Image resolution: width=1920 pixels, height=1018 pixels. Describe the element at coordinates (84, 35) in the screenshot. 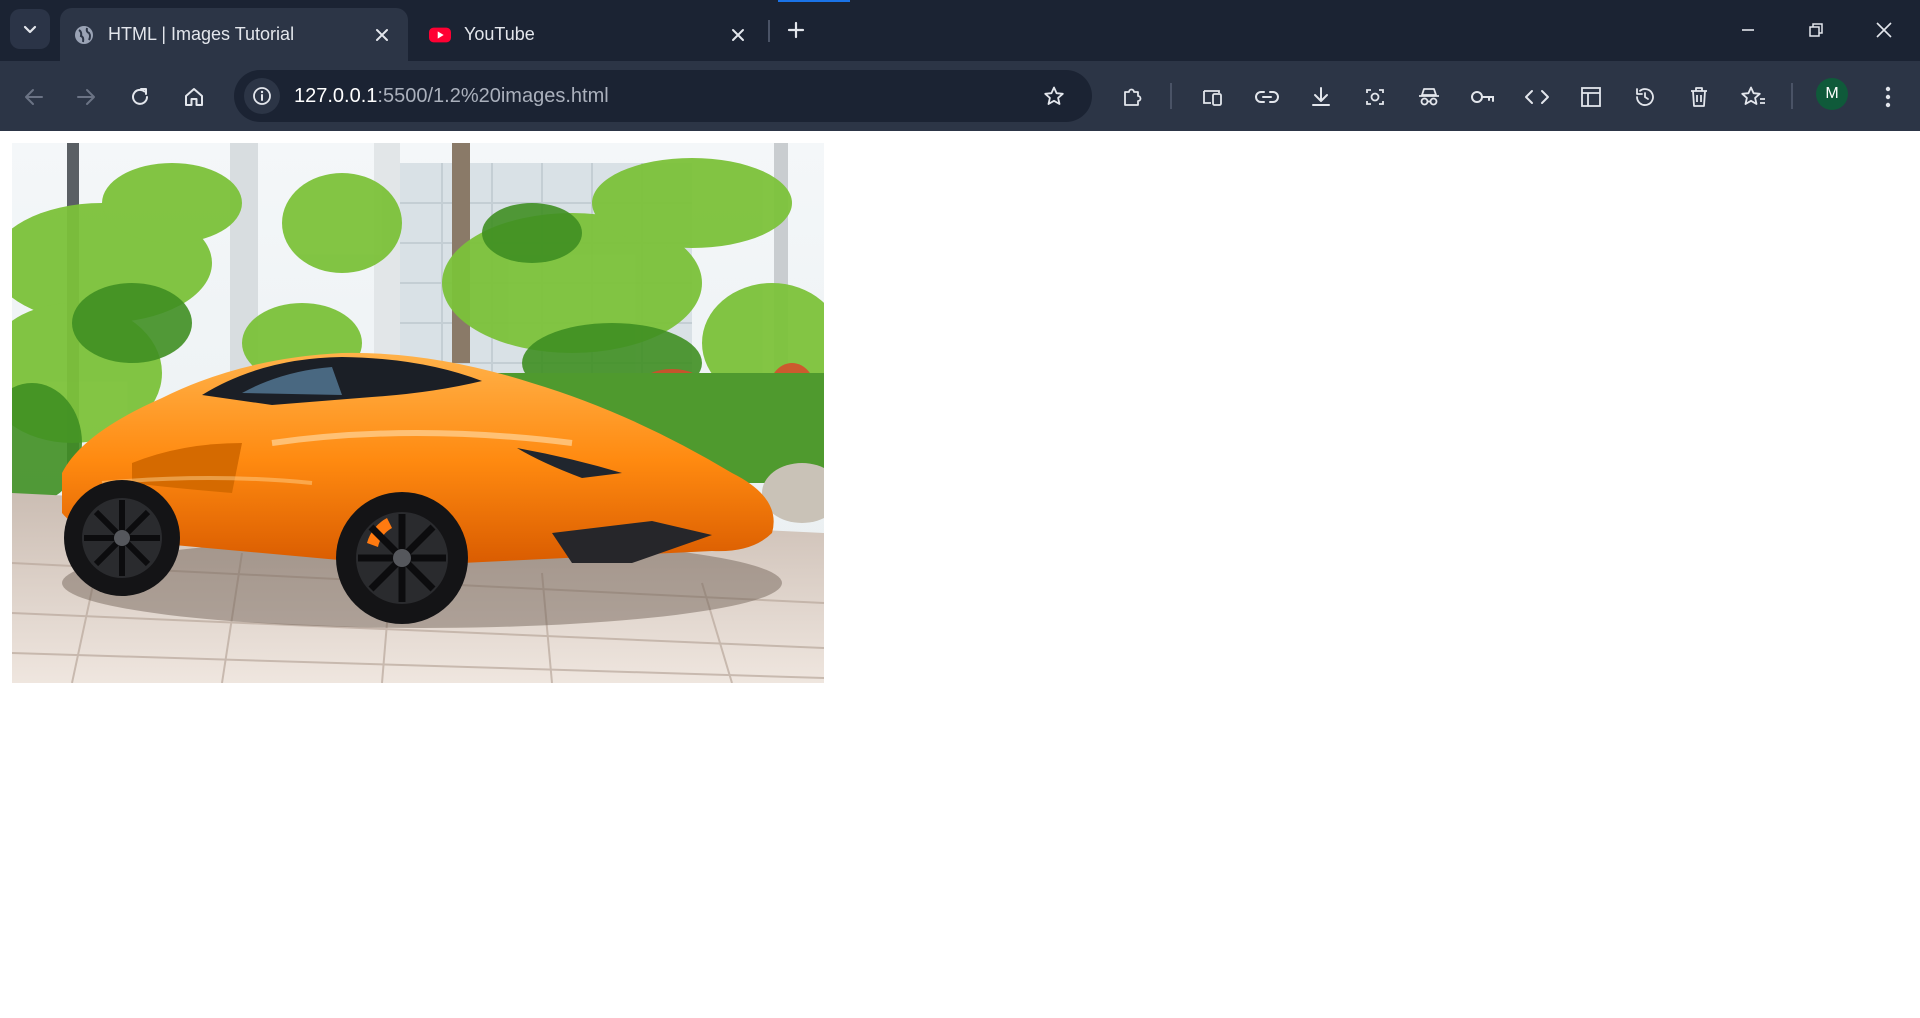

I see `globe-icon` at that location.